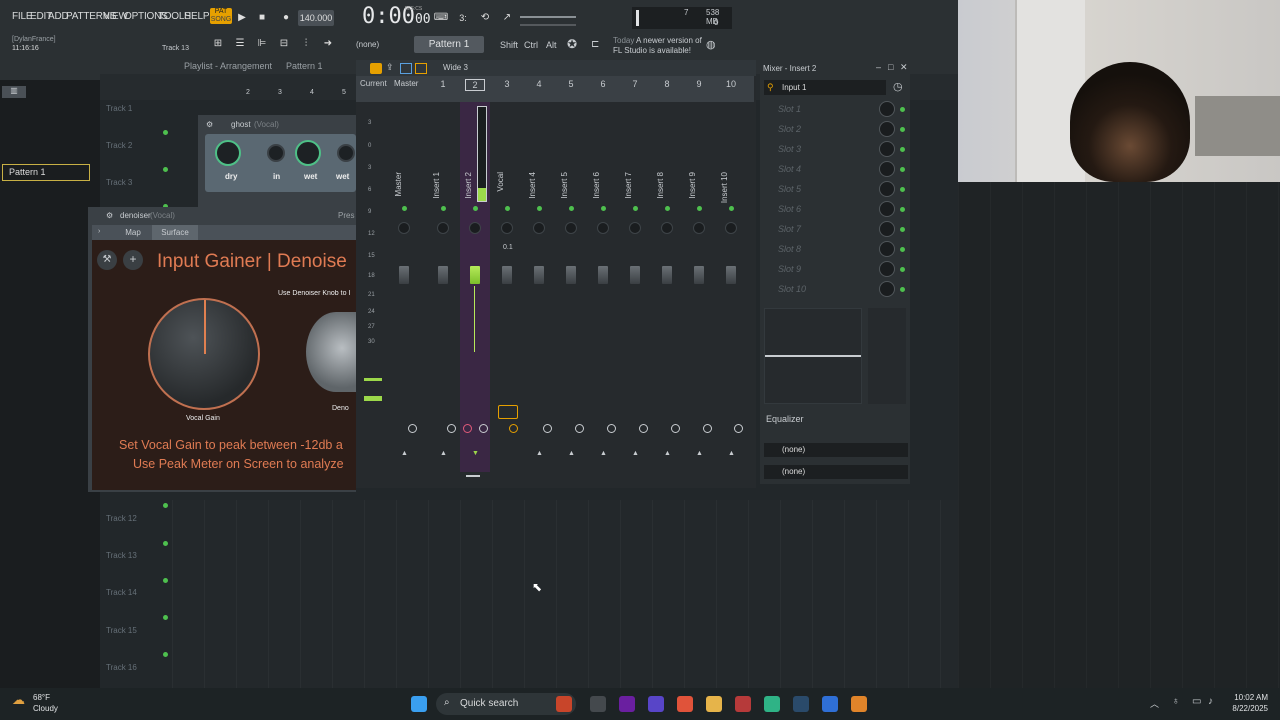  Describe the element at coordinates (133, 232) in the screenshot. I see `tab-map: Map` at that location.